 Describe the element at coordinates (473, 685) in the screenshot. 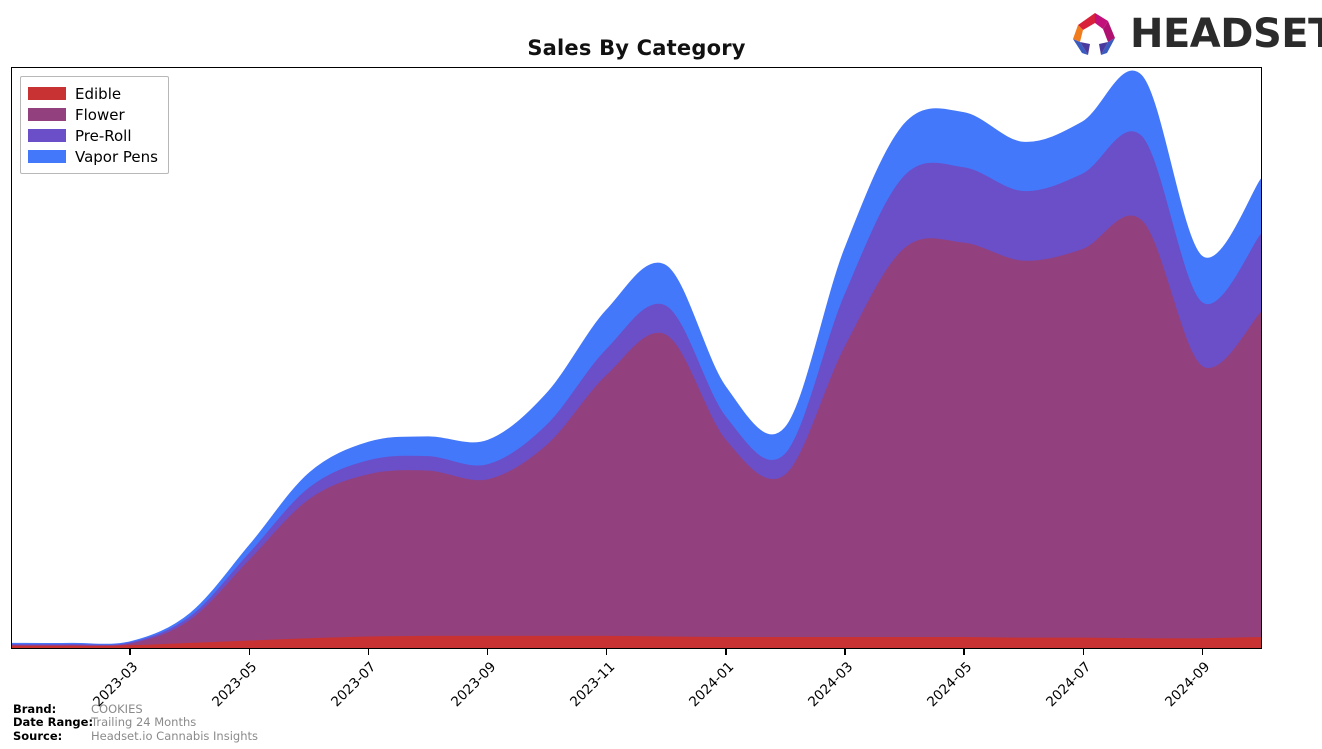

I see `x-tick-label: 2023-09` at that location.